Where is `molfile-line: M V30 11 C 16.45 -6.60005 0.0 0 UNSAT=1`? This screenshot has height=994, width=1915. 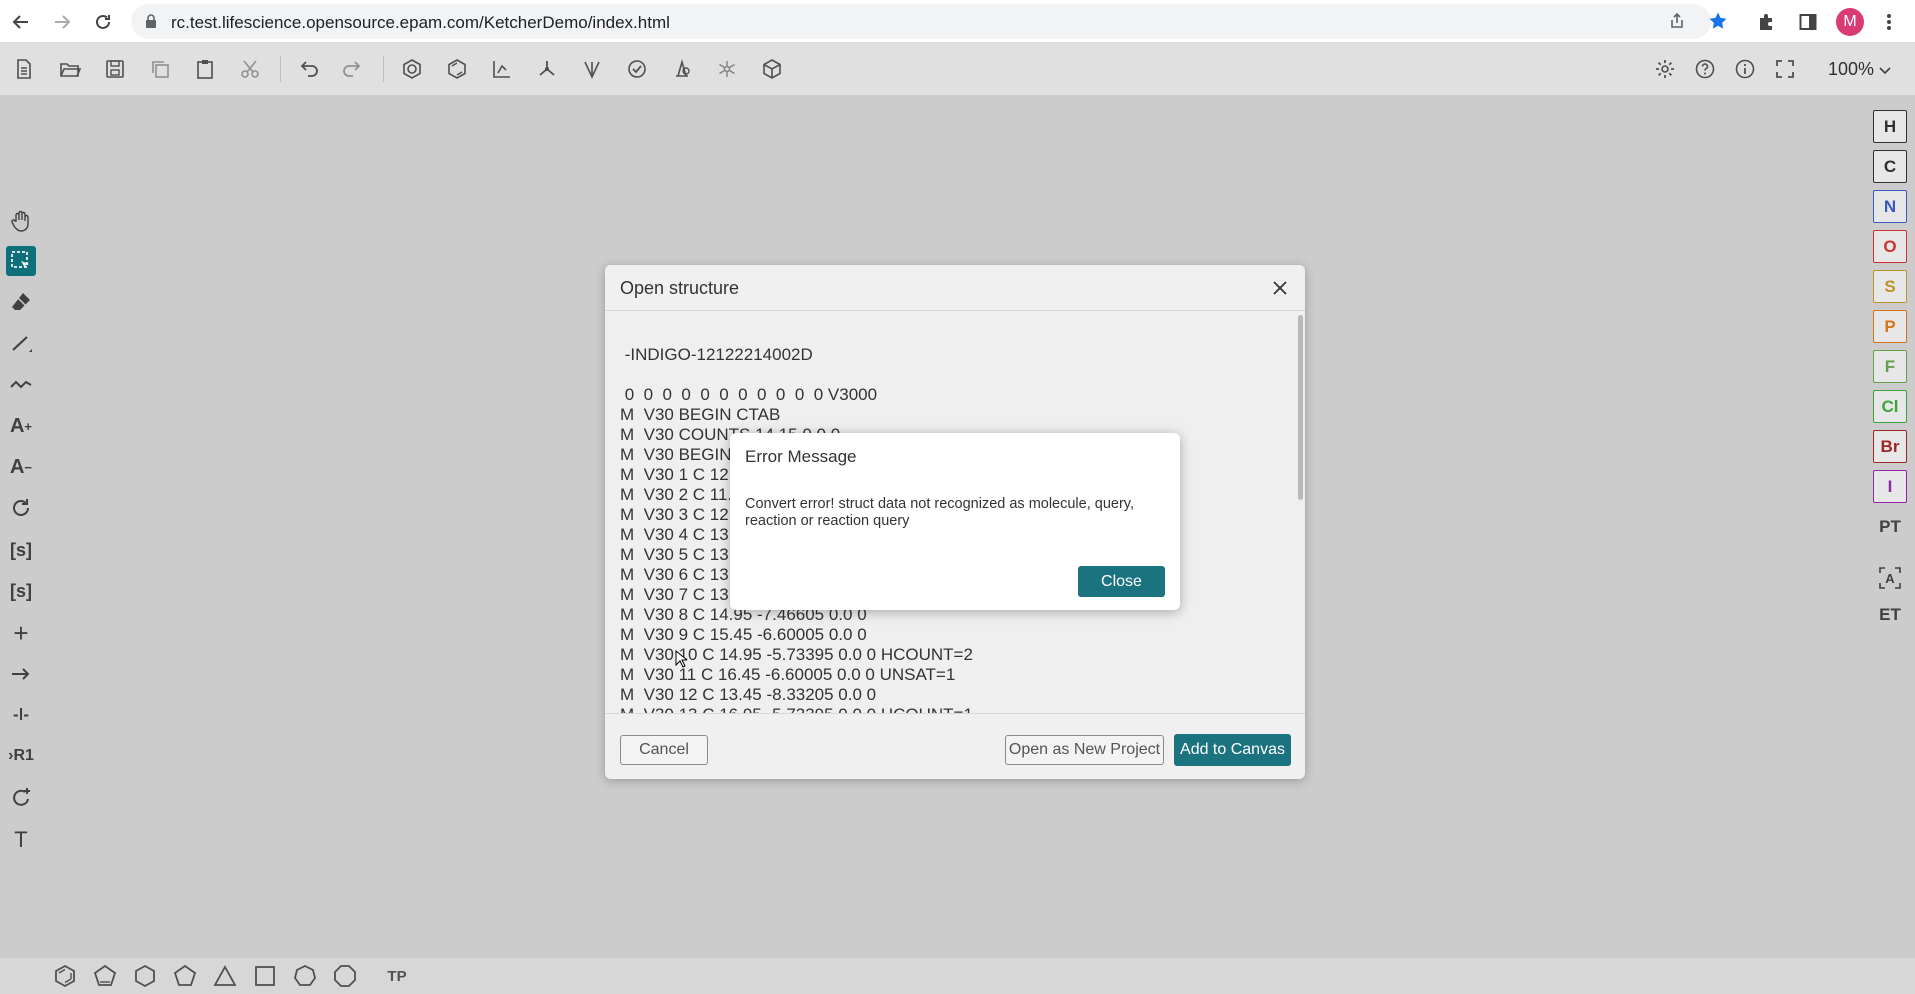
molfile-line: M V30 11 C 16.45 -6.60005 0.0 0 UNSAT=1 is located at coordinates (788, 674).